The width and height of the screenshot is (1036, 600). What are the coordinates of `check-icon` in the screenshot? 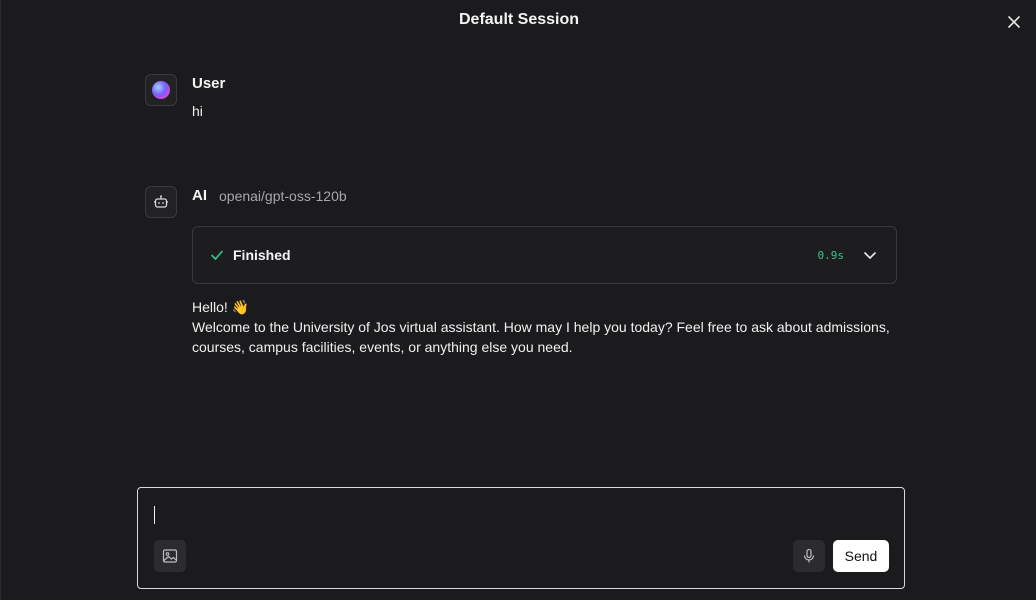 It's located at (217, 255).